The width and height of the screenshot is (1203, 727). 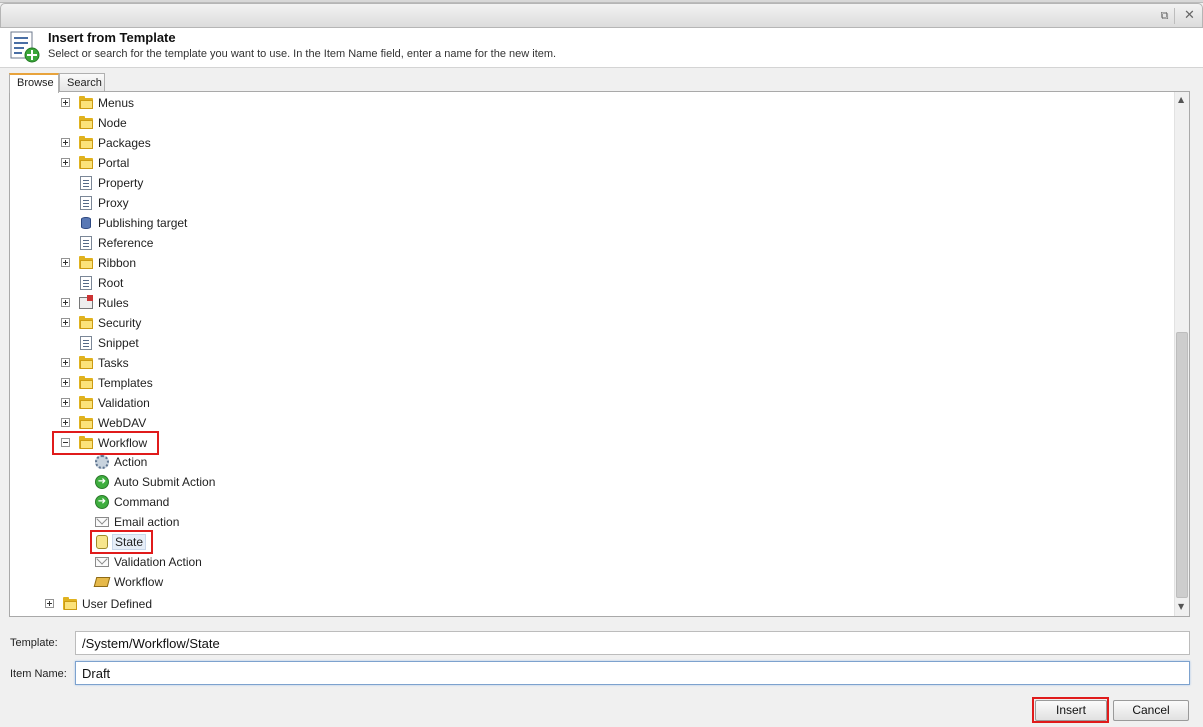 What do you see at coordinates (585, 303) in the screenshot?
I see `tree-node-rules: Rules` at bounding box center [585, 303].